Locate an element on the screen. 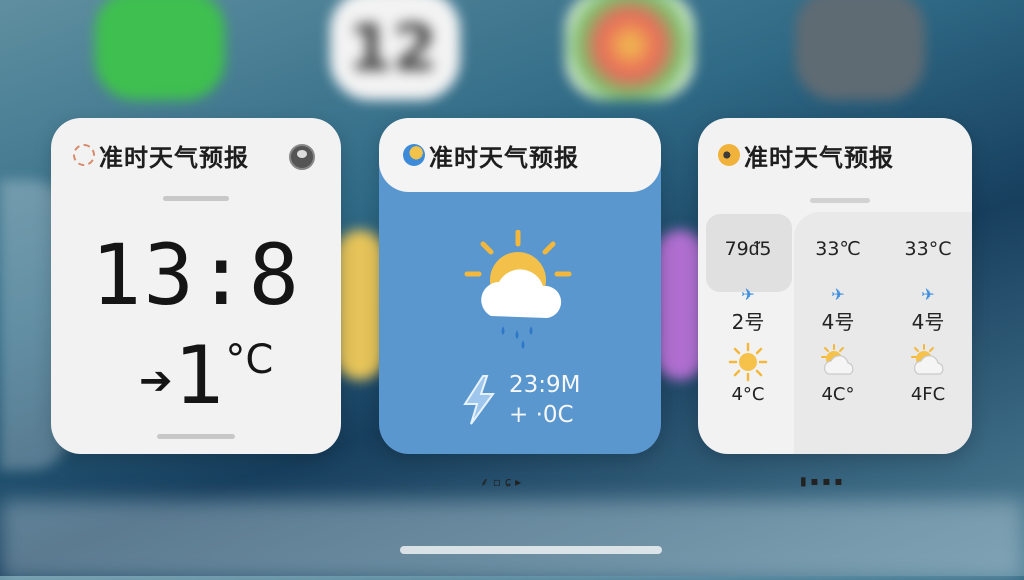 This screenshot has height=580, width=1024. page-indicator-center: ⸙ ▫ ɕ ▸ is located at coordinates (500, 481).